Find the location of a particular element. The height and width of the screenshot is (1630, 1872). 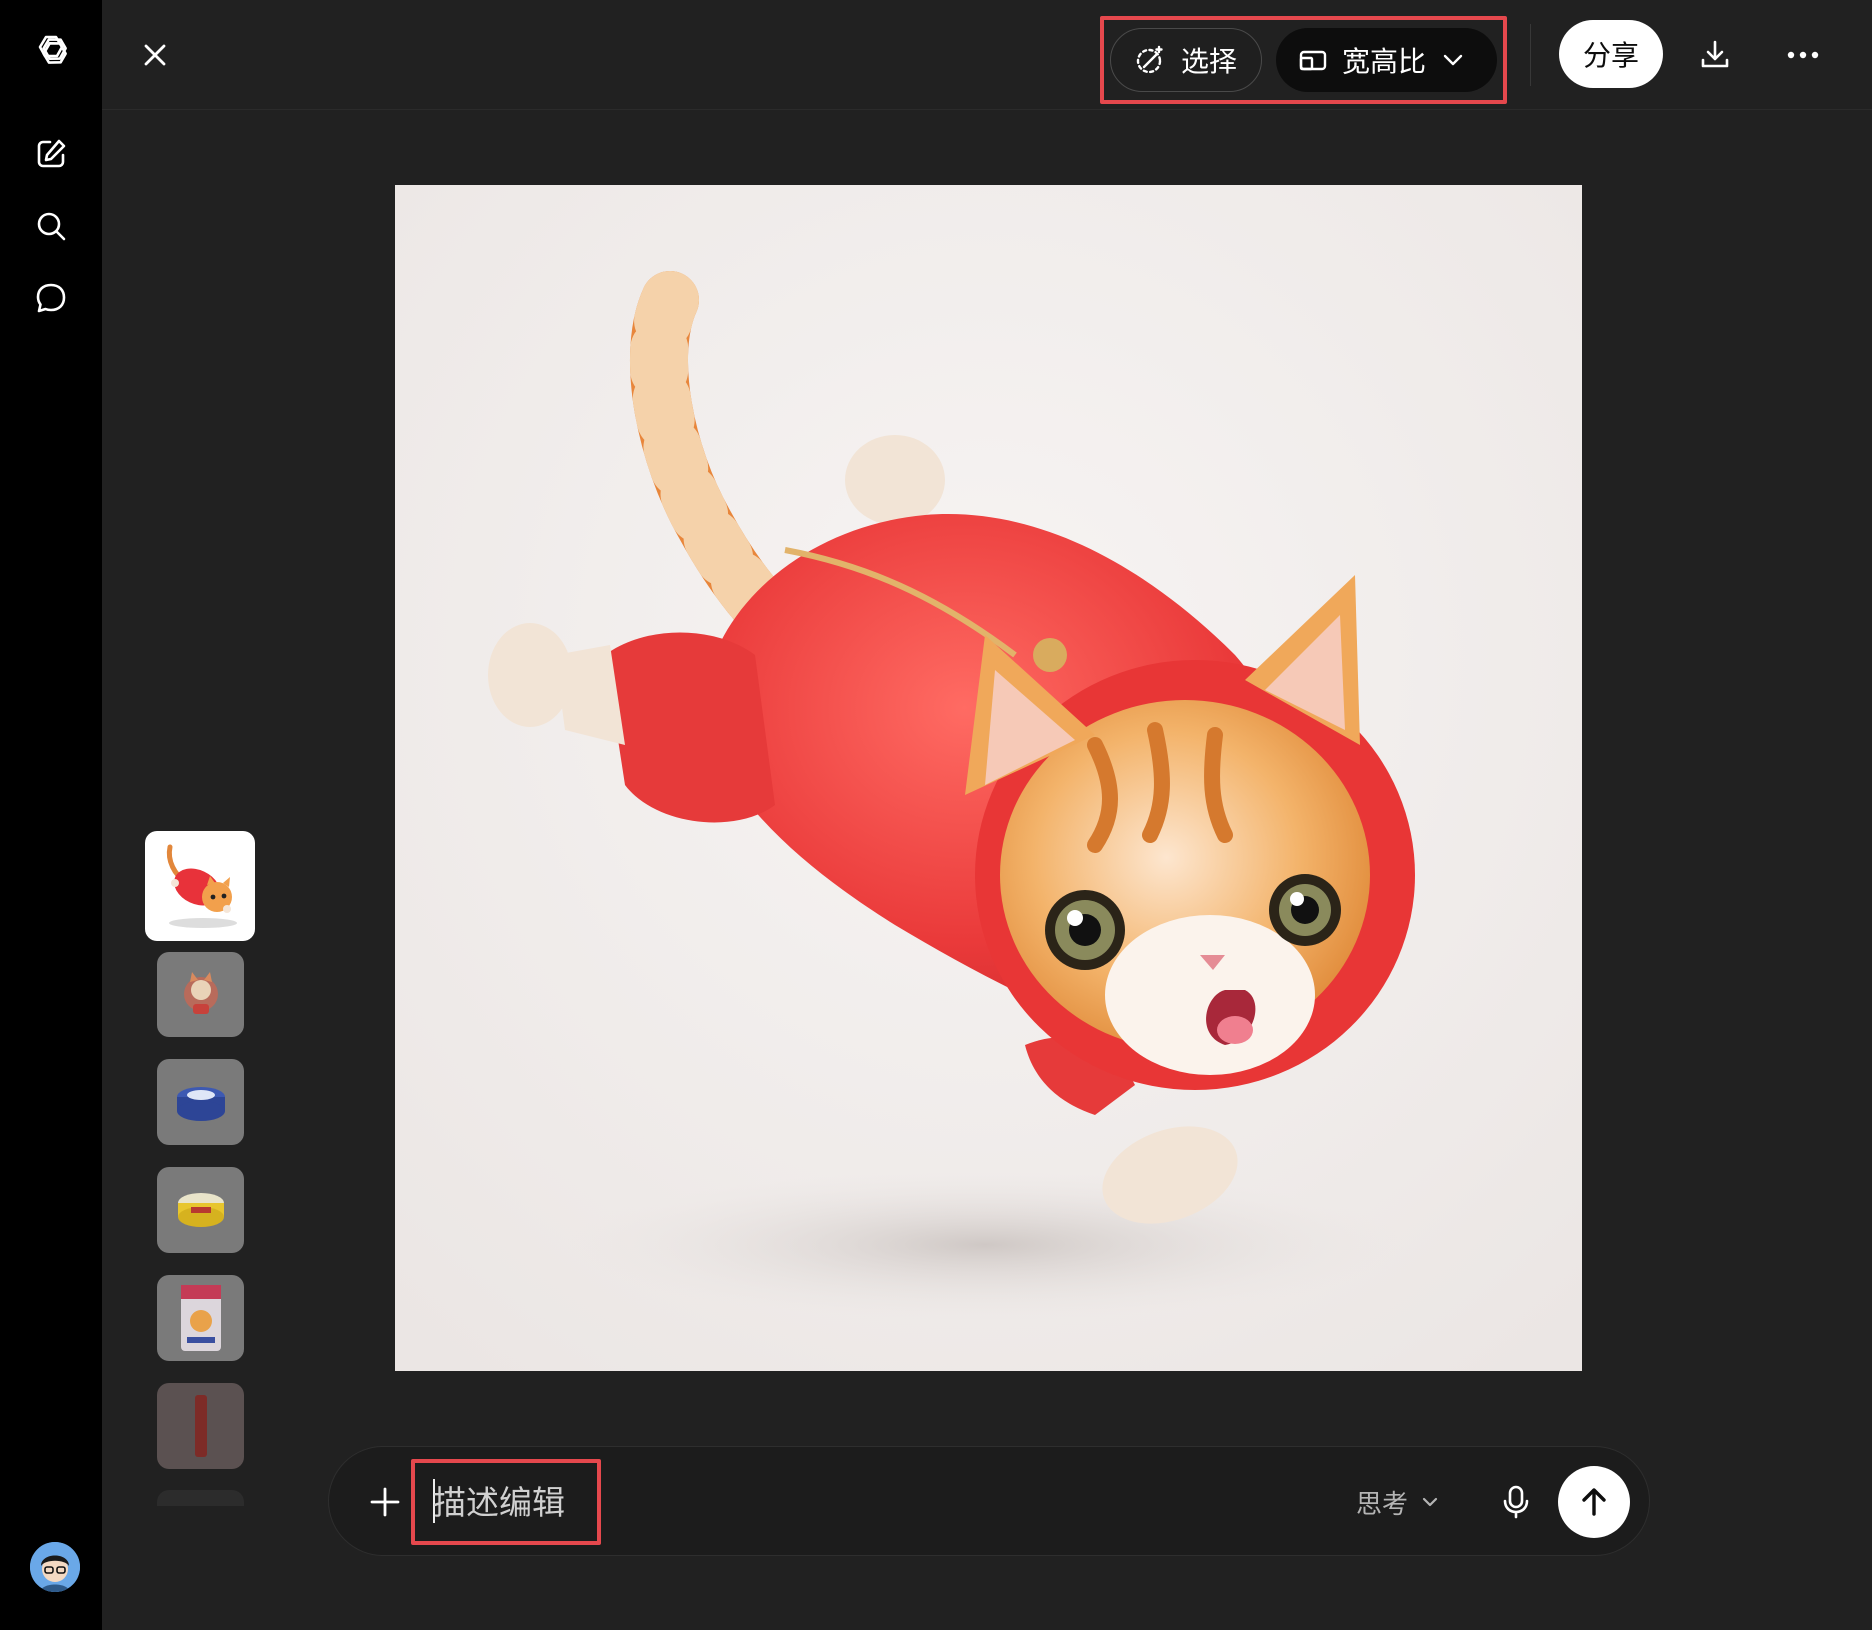

thumbnail-blue-can is located at coordinates (200, 1102).